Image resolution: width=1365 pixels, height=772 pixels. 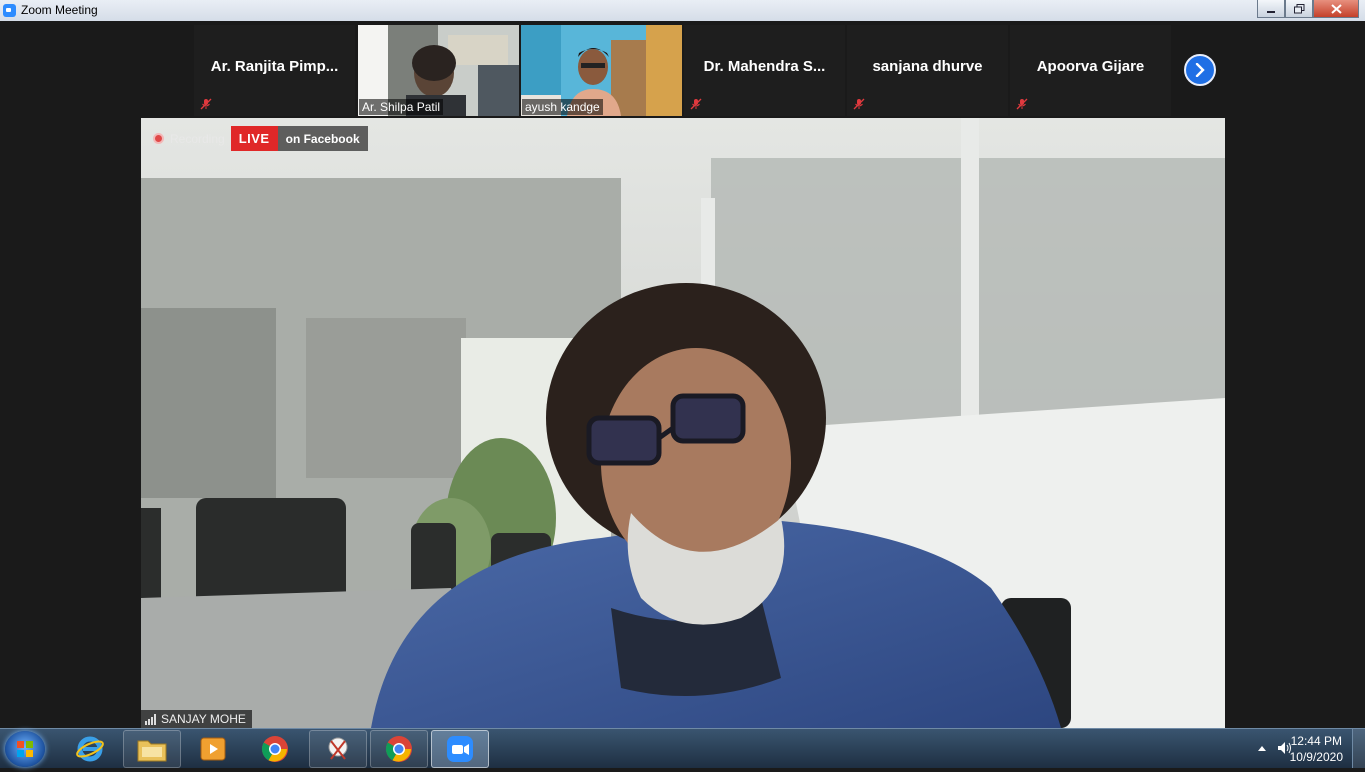 I want to click on taskbar-chrome-window, so click(x=399, y=749).